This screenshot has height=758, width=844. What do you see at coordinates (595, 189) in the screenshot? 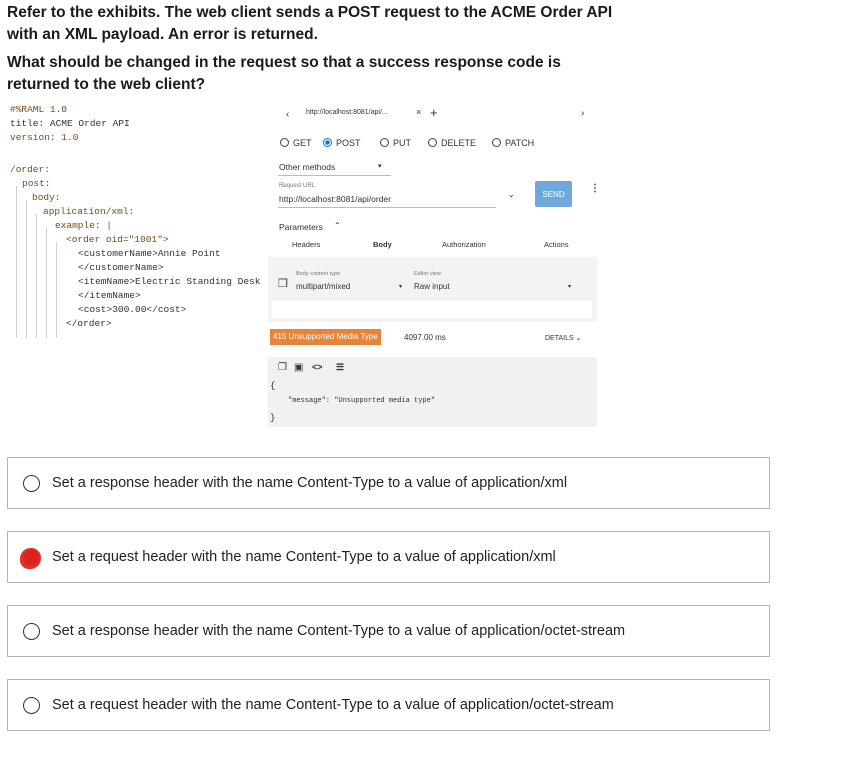
I see `more-vert-icon: ⋮` at bounding box center [595, 189].